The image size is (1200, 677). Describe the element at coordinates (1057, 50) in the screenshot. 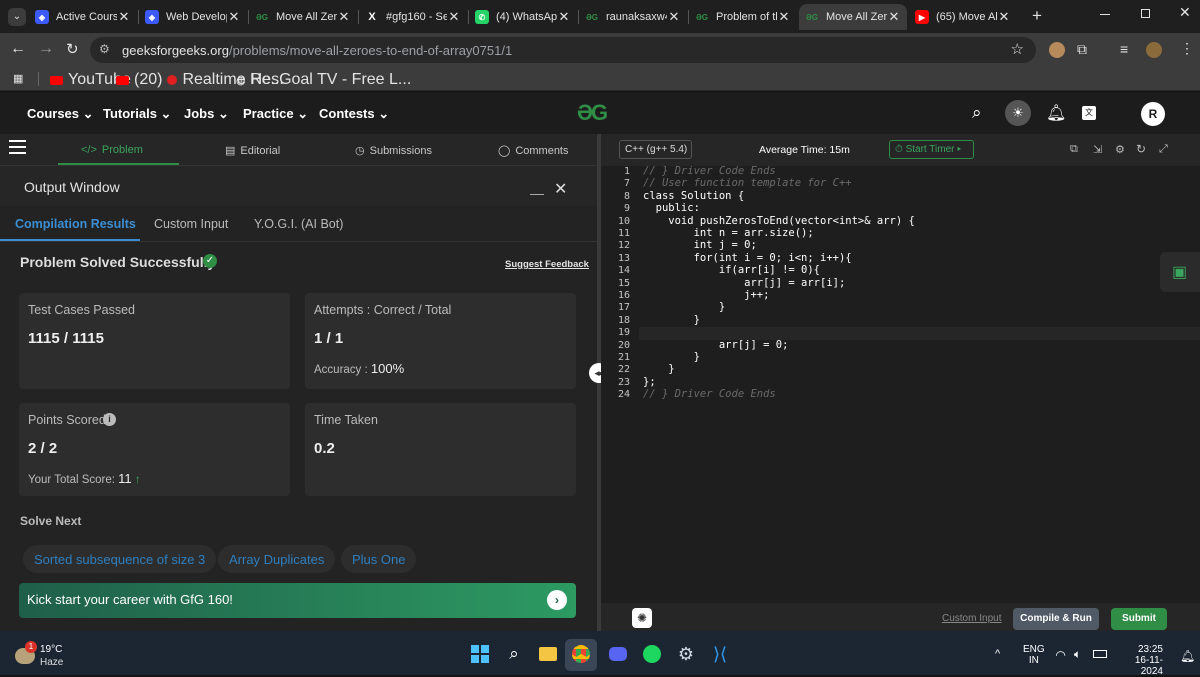

I see `profile-avatar-icon` at that location.